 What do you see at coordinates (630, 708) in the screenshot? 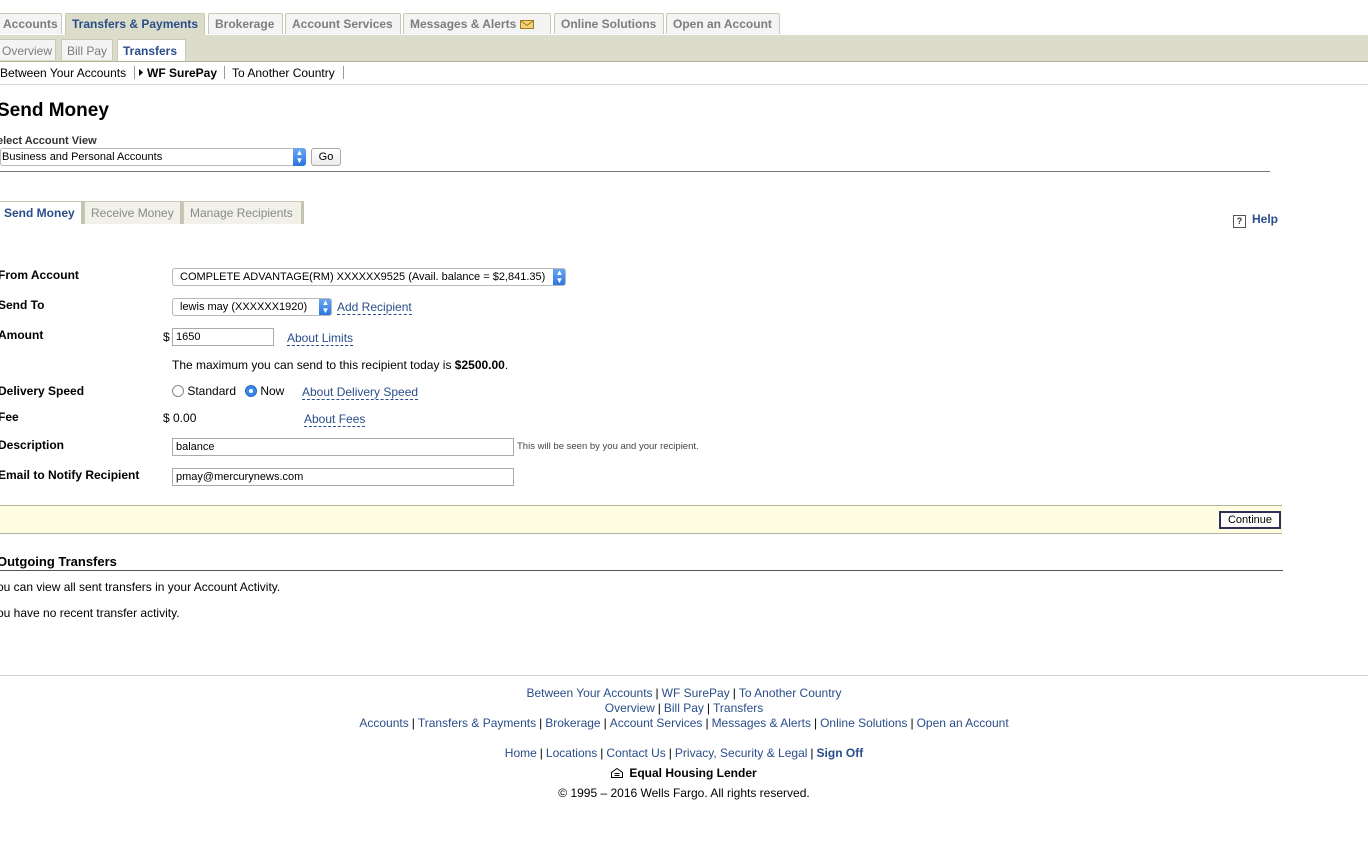
I see `footer-link: Overview` at bounding box center [630, 708].